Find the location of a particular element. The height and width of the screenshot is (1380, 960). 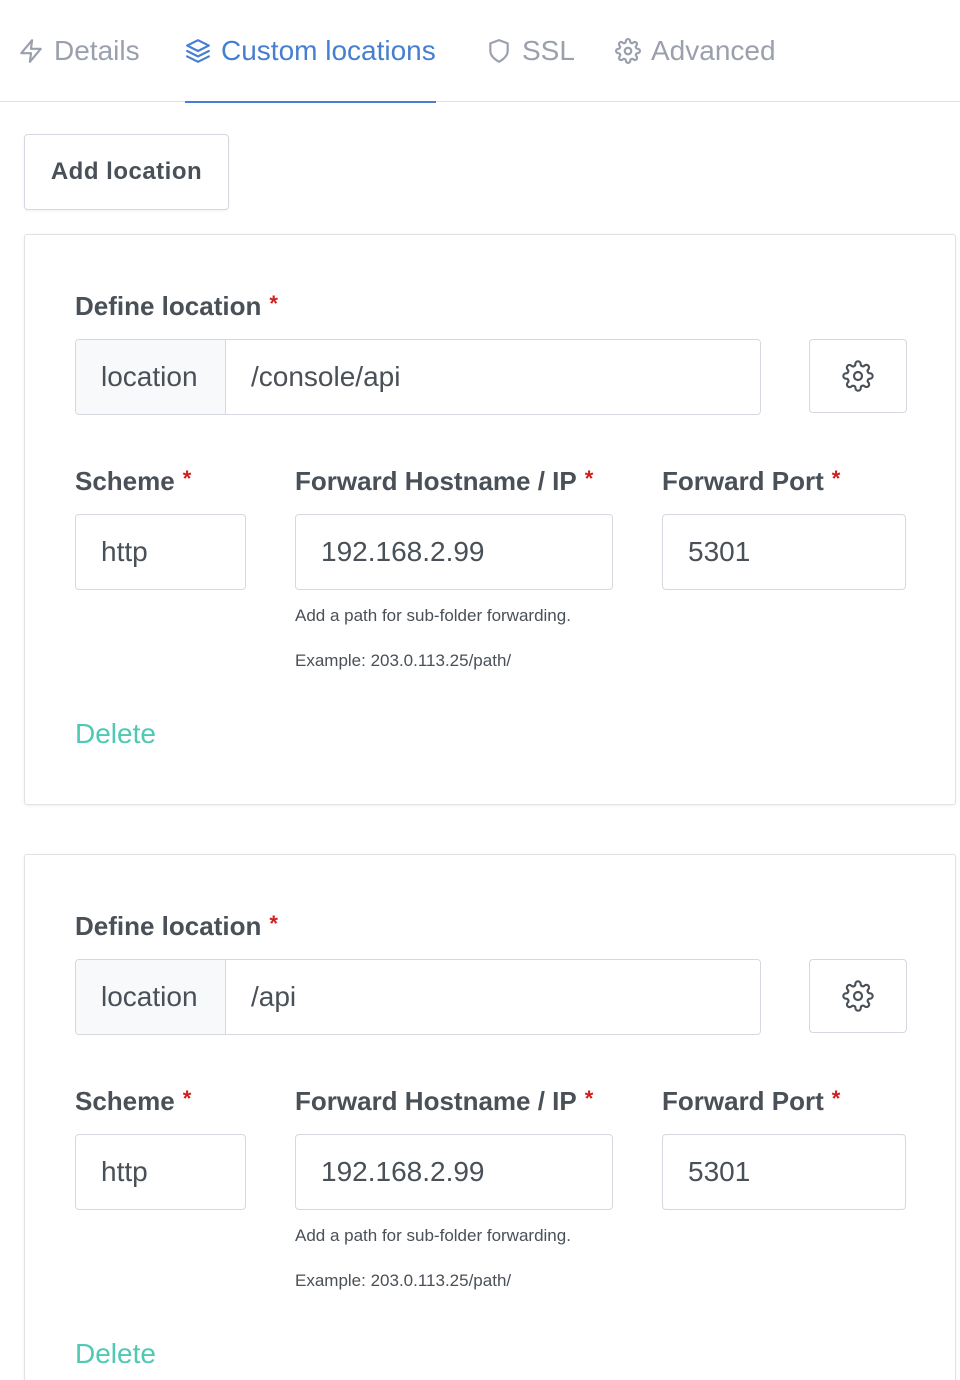

tab-details: Details is located at coordinates (79, 51).